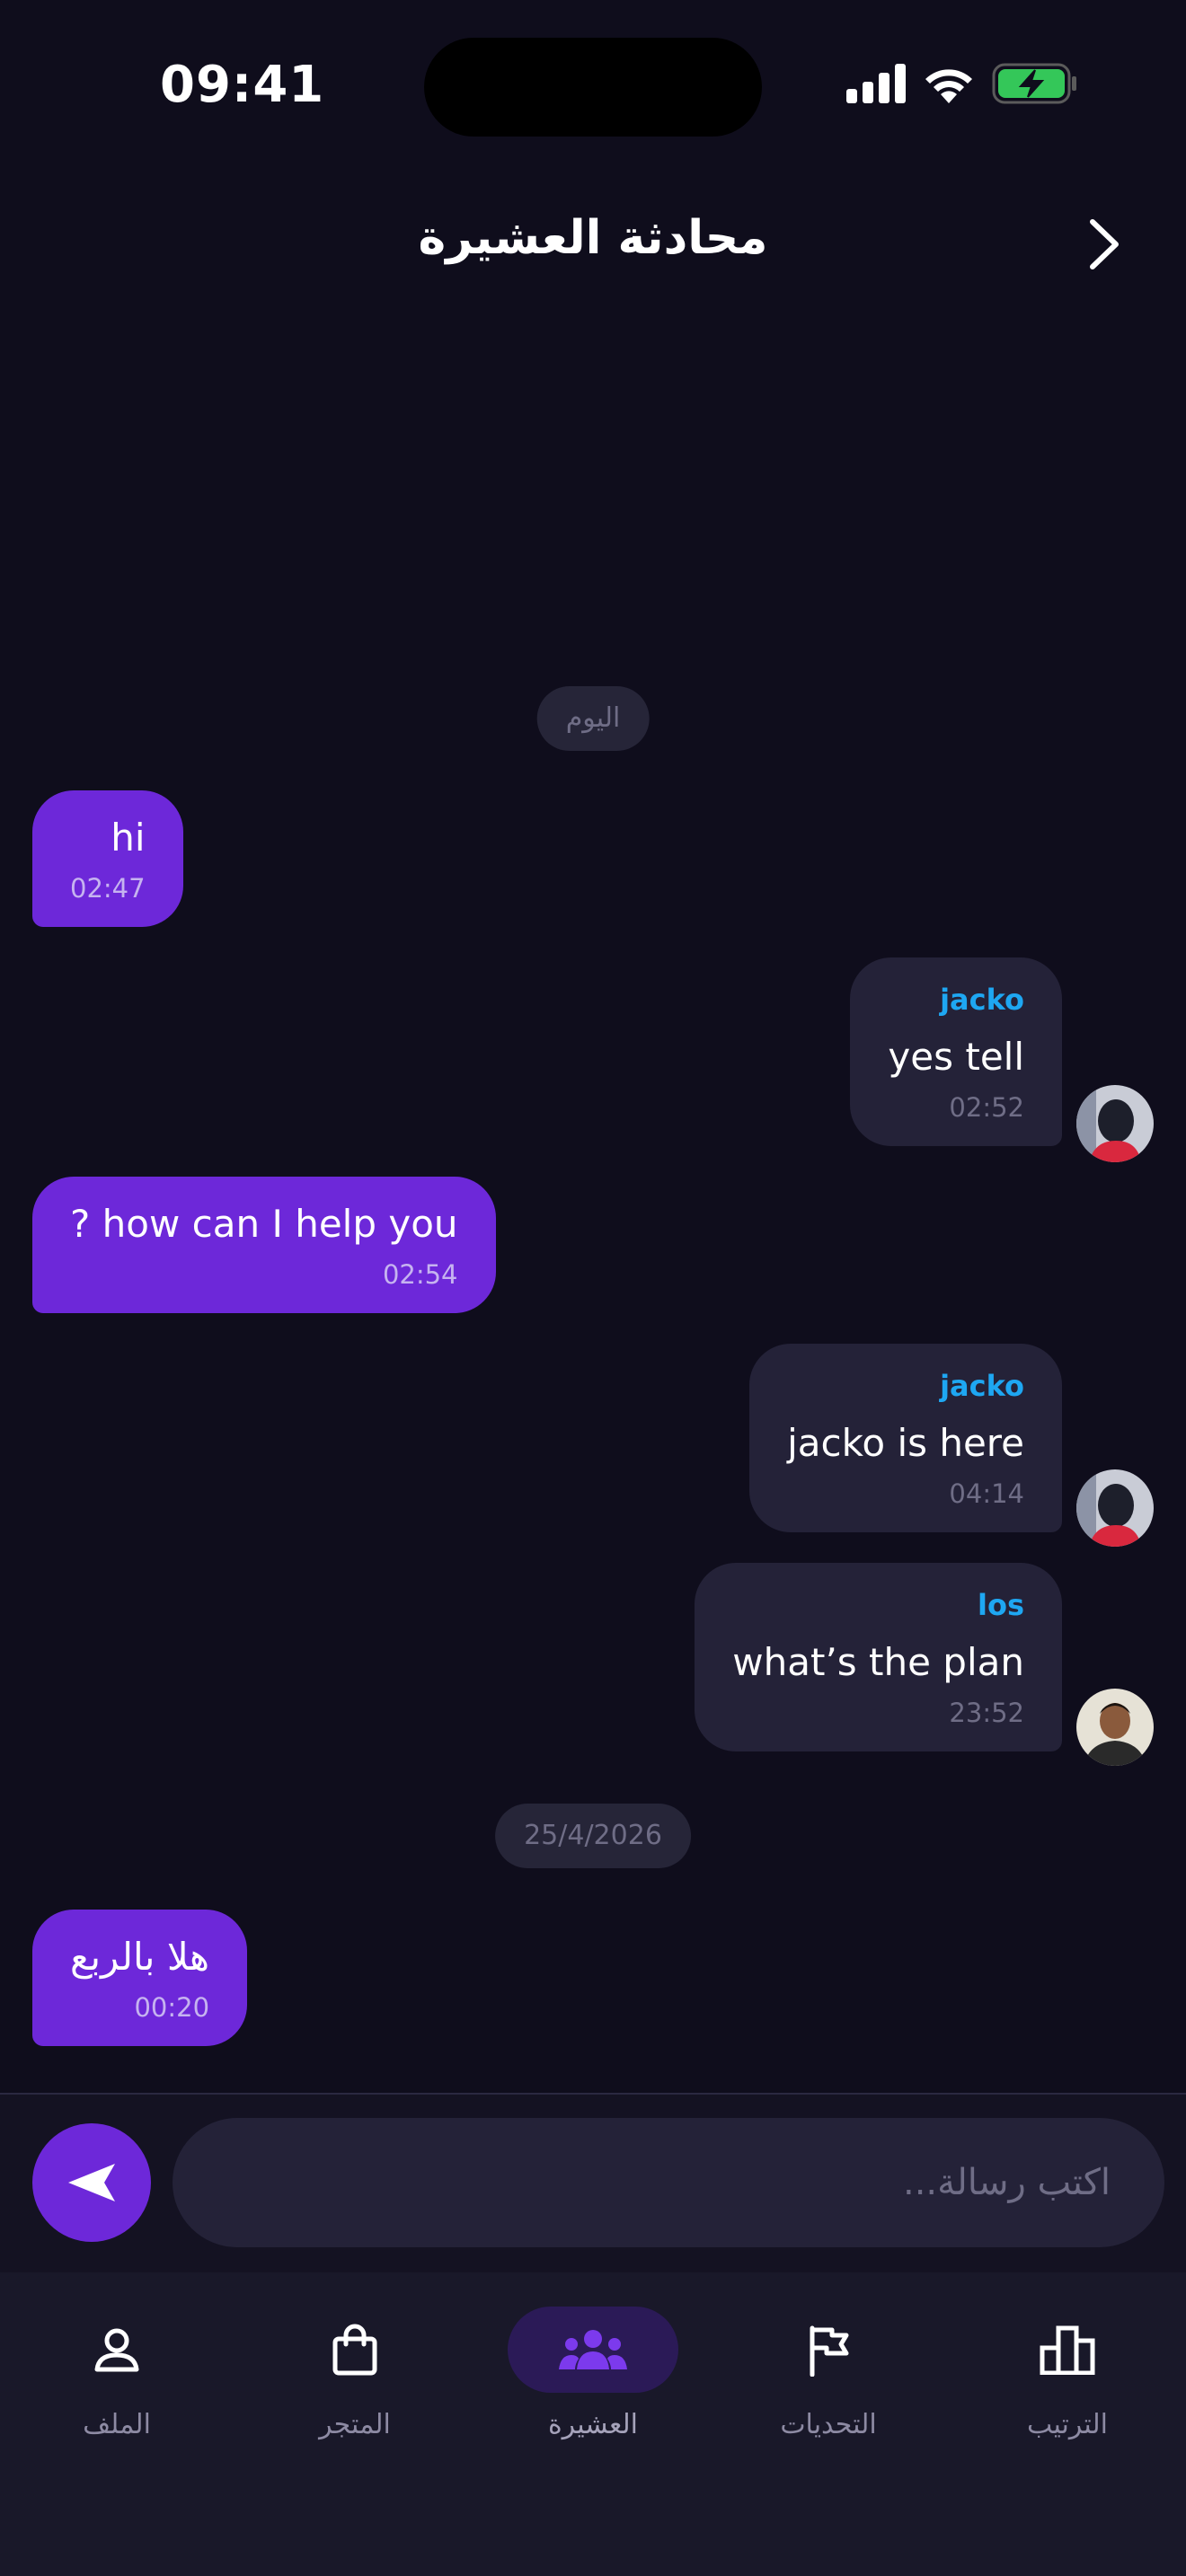  I want to click on shopping-bag-icon, so click(354, 2350).